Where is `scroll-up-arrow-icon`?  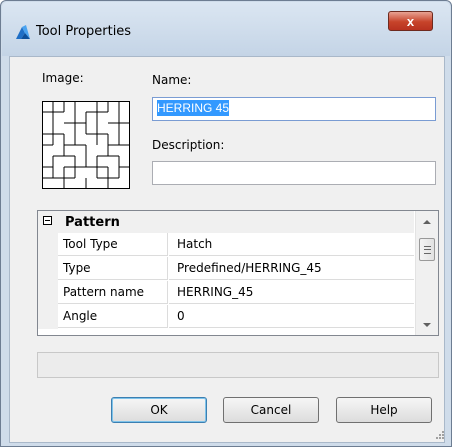
scroll-up-arrow-icon is located at coordinates (427, 222).